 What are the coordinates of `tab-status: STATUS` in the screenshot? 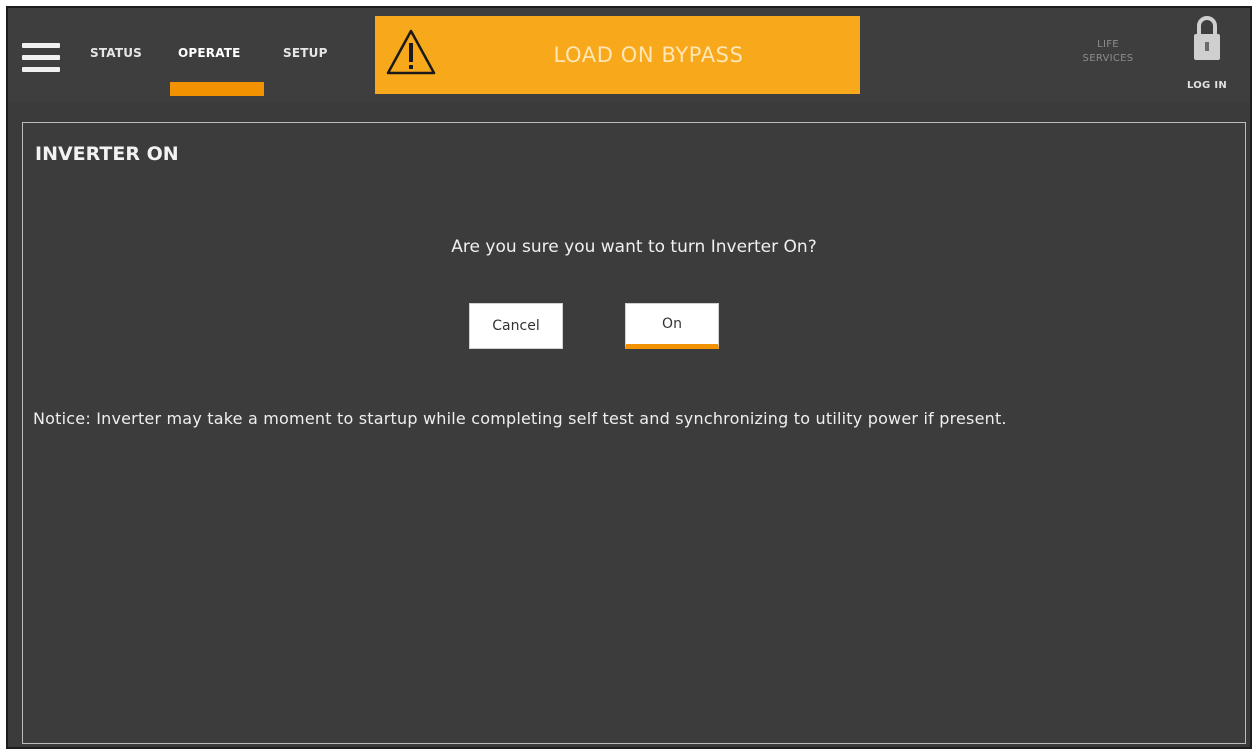 It's located at (116, 53).